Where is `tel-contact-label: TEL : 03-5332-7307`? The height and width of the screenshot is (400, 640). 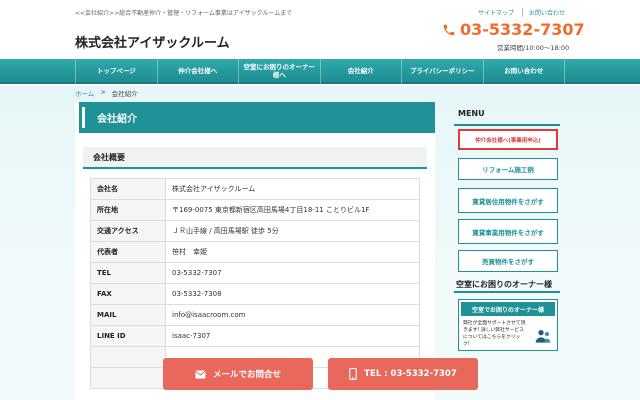
tel-contact-label: TEL : 03-5332-7307 is located at coordinates (410, 374).